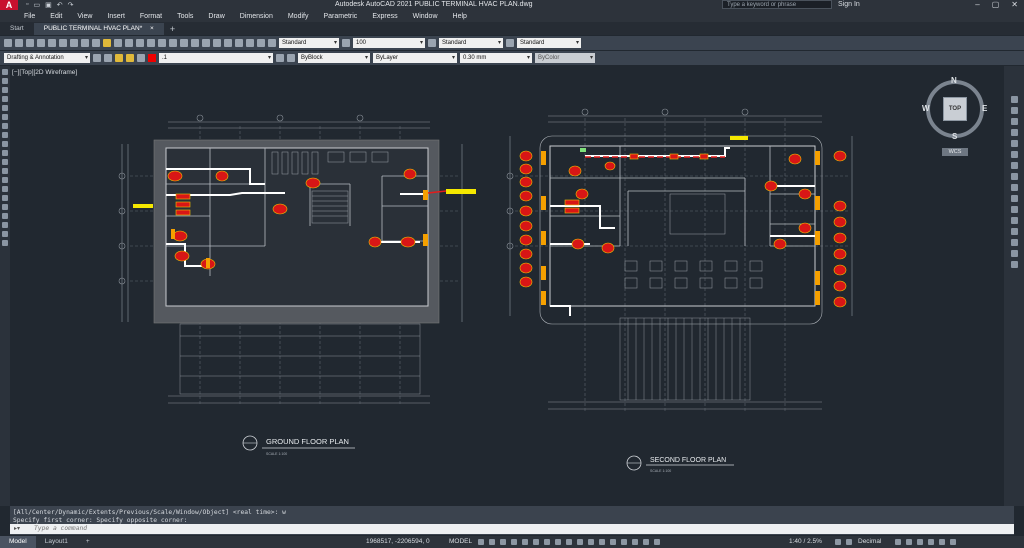 The width and height of the screenshot is (1024, 548). What do you see at coordinates (71, 5) in the screenshot?
I see `redo-icon: ↷` at bounding box center [71, 5].